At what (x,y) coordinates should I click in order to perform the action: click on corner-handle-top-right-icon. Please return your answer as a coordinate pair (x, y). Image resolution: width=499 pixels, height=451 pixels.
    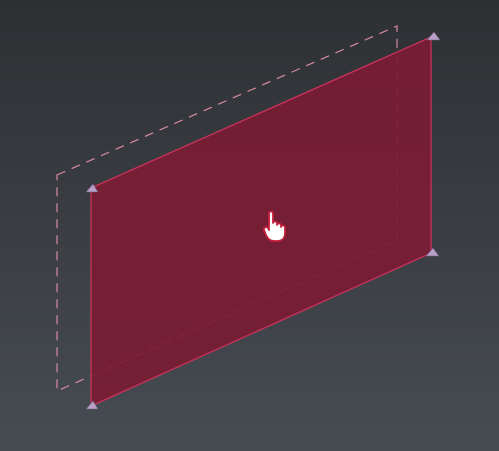
    Looking at the image, I should click on (433, 36).